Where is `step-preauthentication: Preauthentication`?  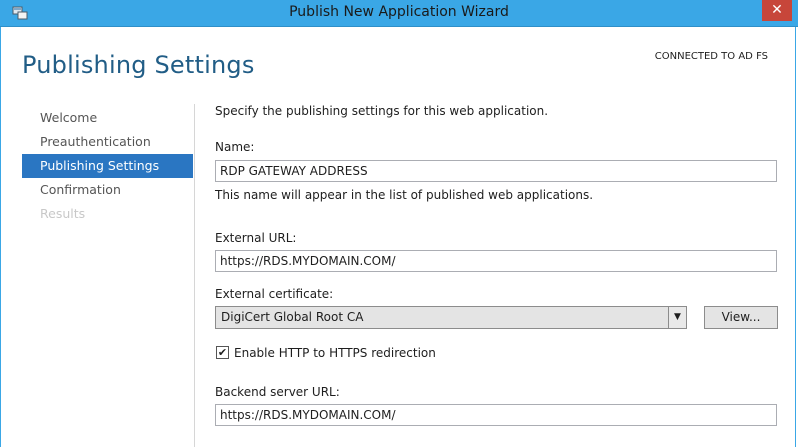 step-preauthentication: Preauthentication is located at coordinates (107, 142).